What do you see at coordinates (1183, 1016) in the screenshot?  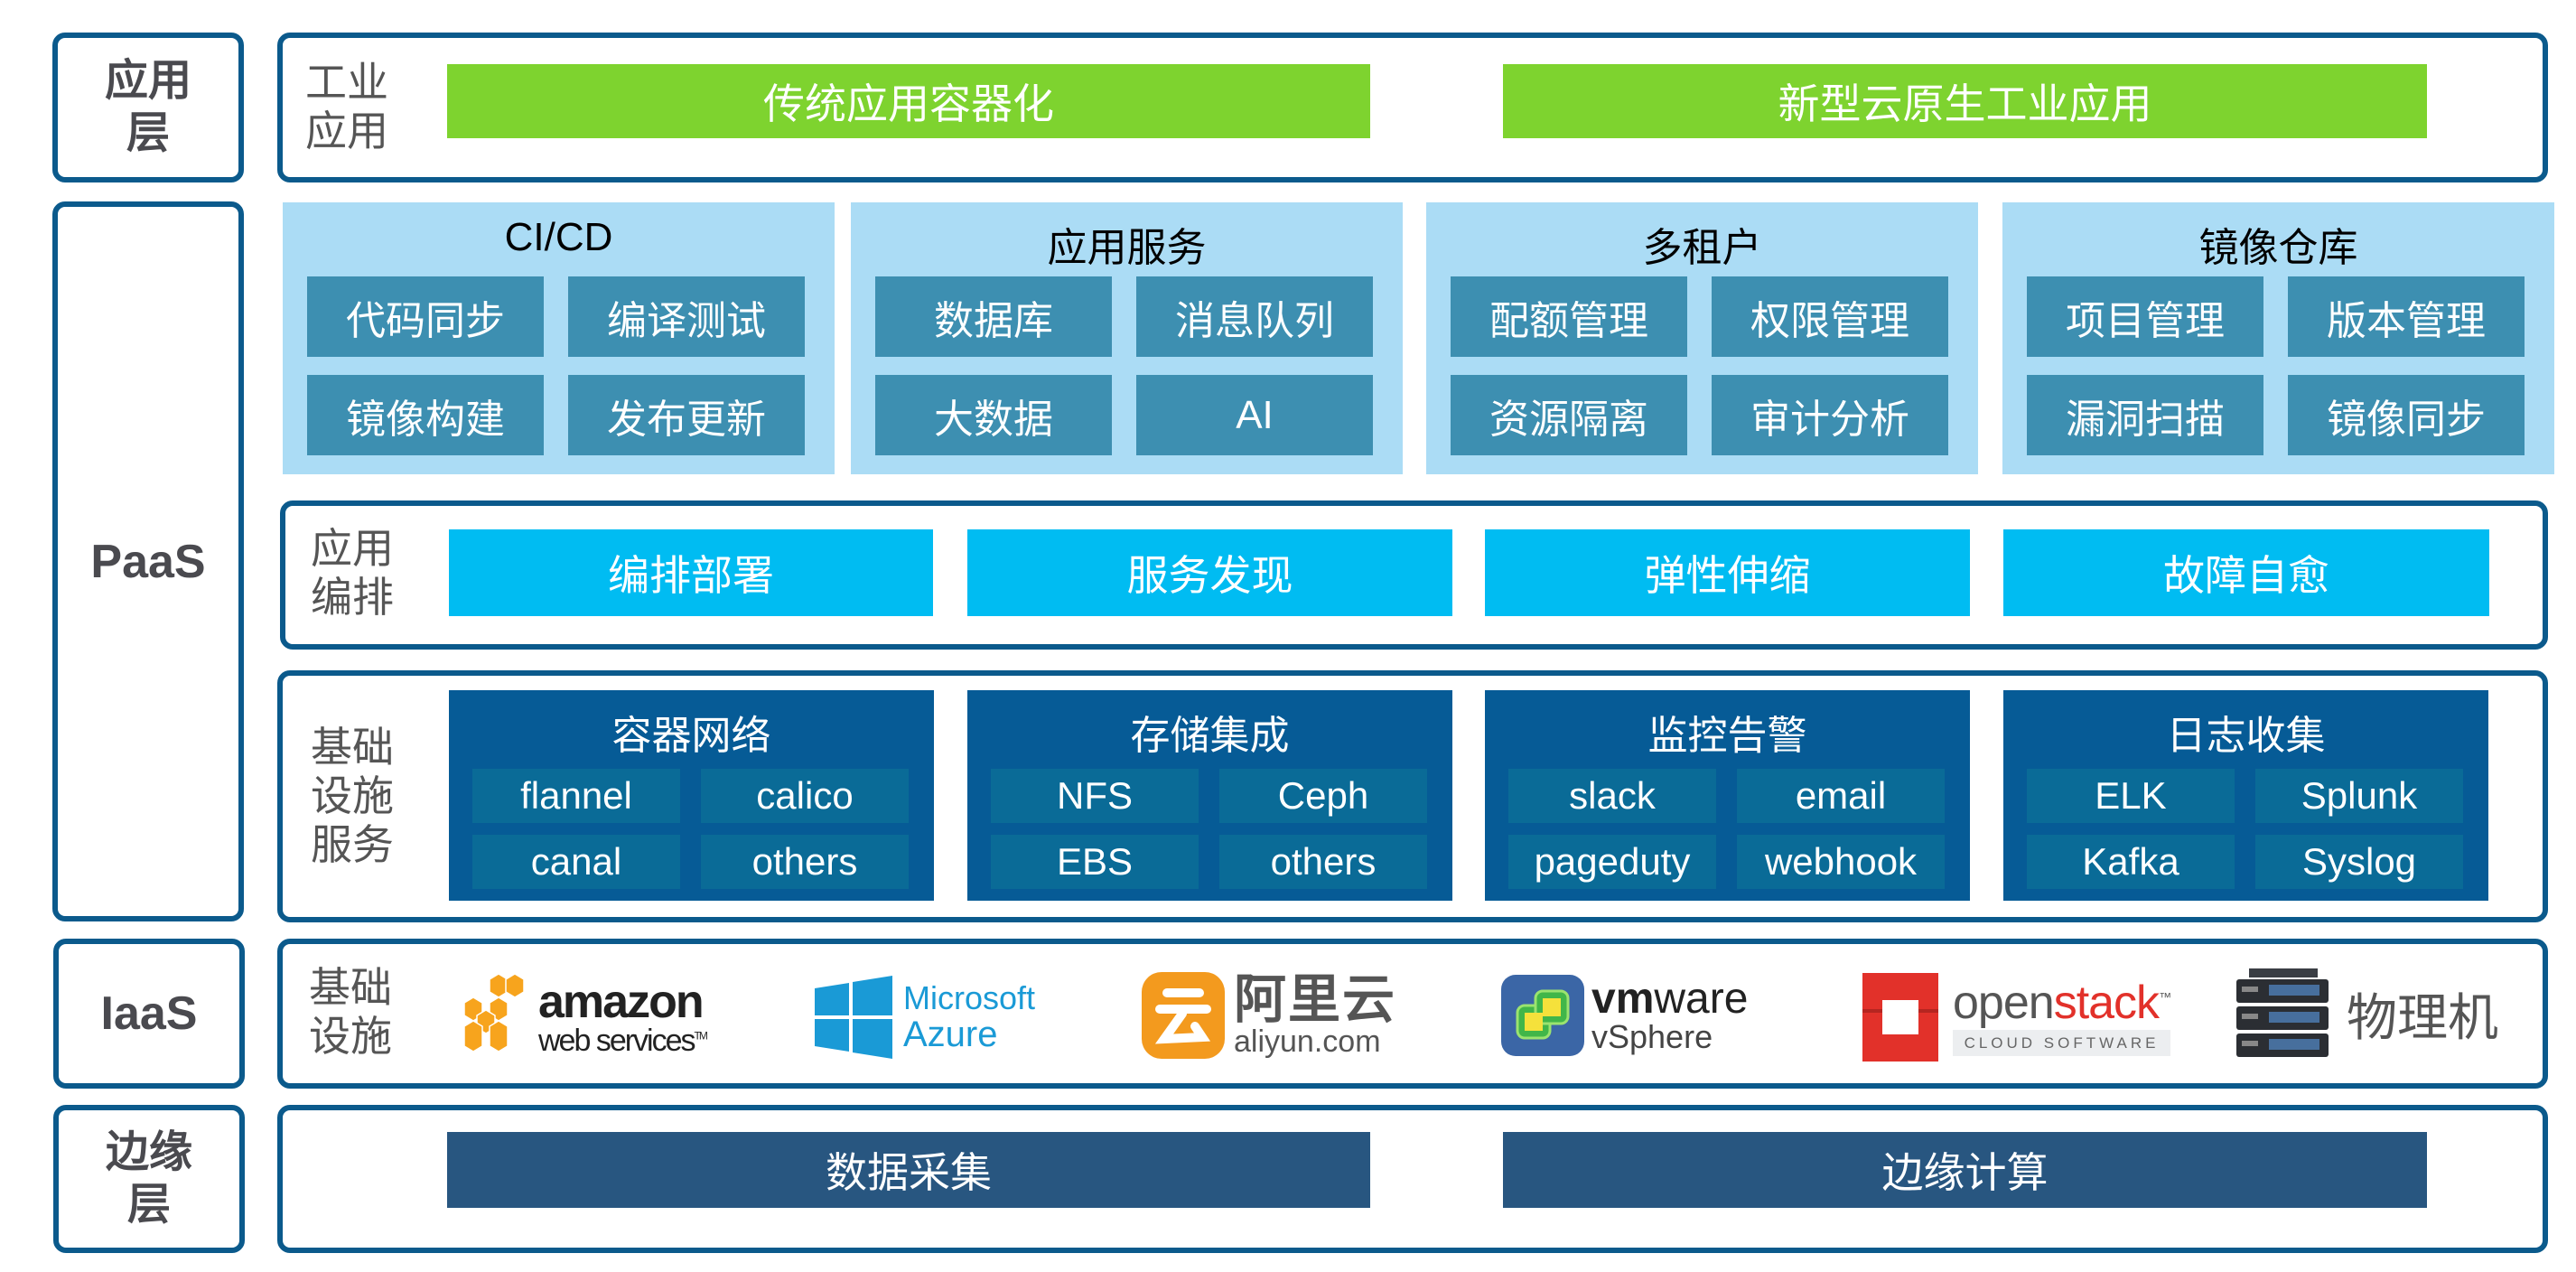 I see `aliyun-icon` at bounding box center [1183, 1016].